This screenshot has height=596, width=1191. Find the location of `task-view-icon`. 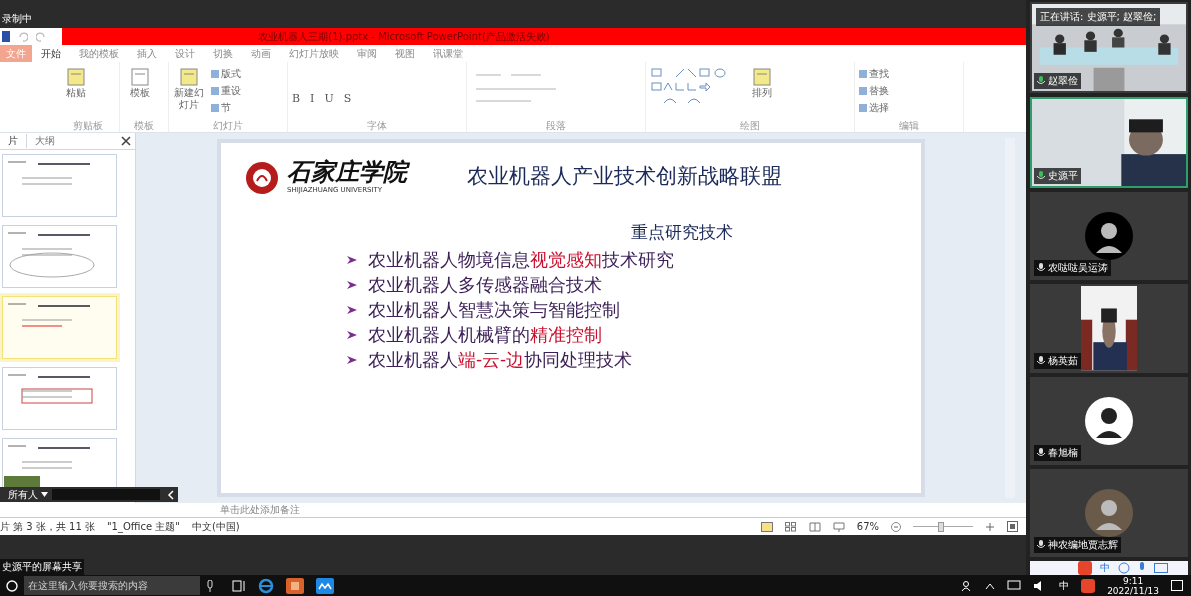

task-view-icon is located at coordinates (239, 585).